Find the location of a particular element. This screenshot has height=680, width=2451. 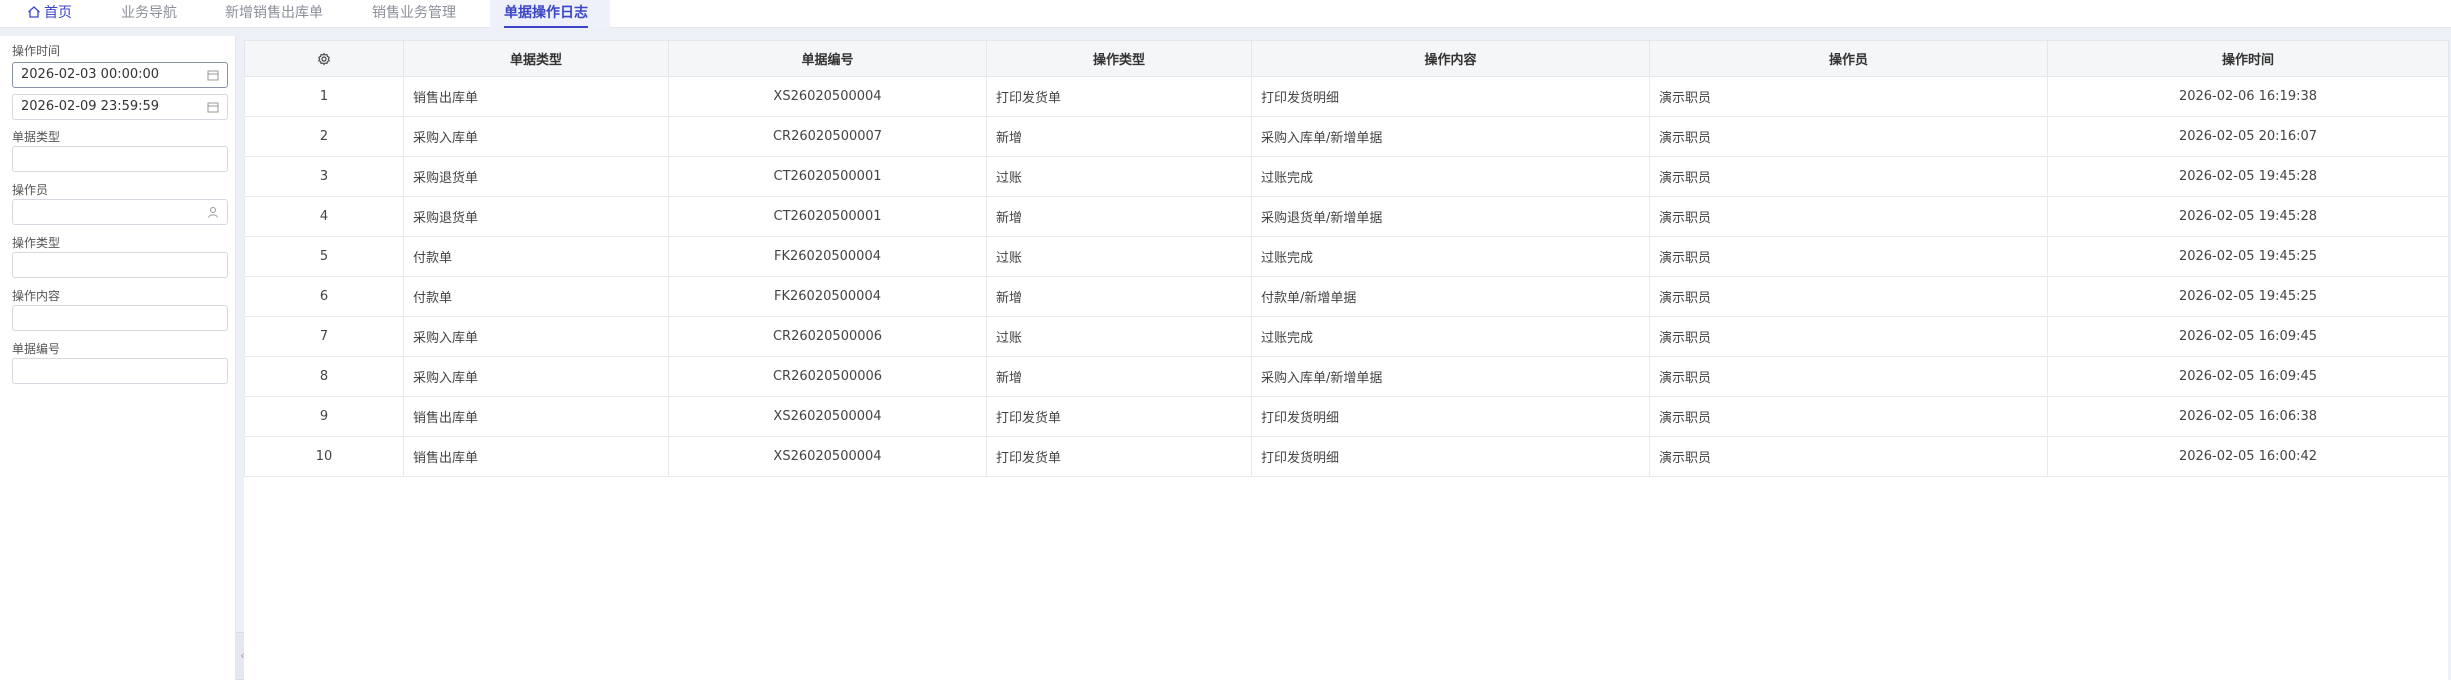

tab-sales-management: 销售业务管理 is located at coordinates (414, 14).